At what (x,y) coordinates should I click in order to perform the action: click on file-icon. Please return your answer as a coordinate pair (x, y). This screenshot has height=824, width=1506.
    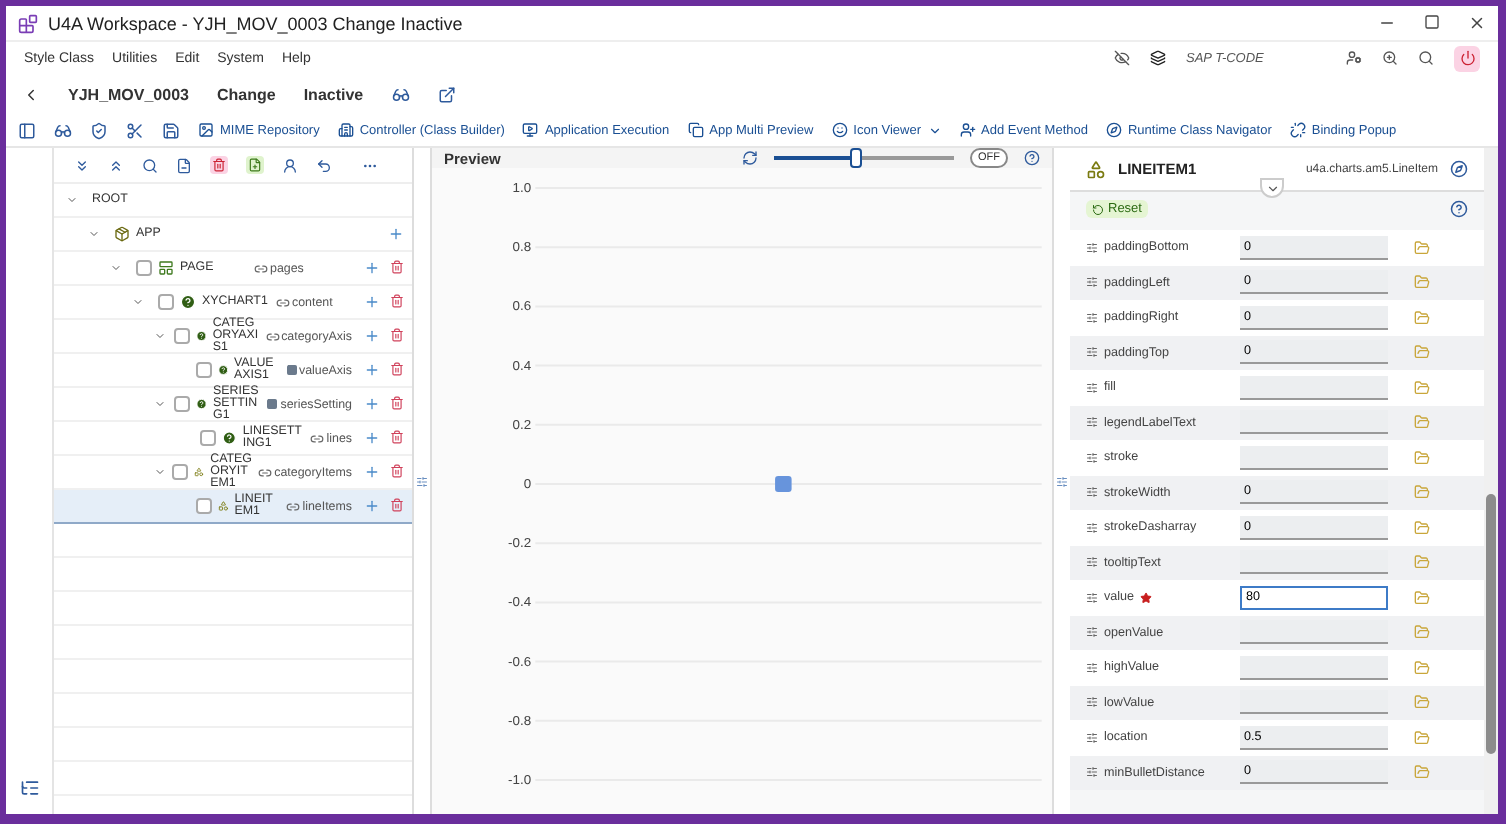
    Looking at the image, I should click on (184, 165).